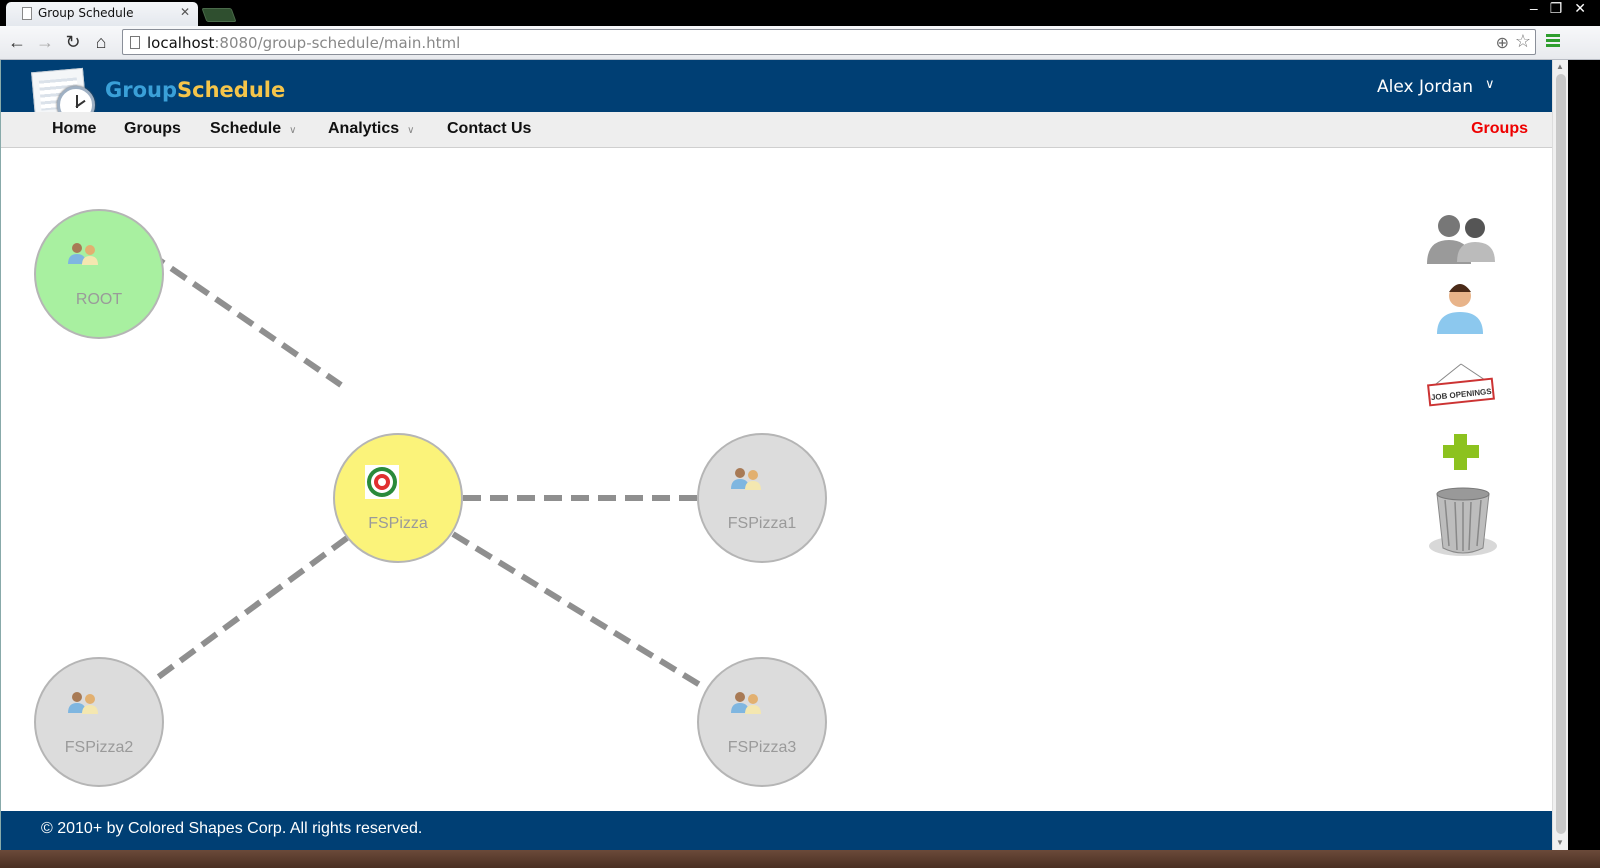  I want to click on browser-tab: Group Schedule ✕, so click(102, 14).